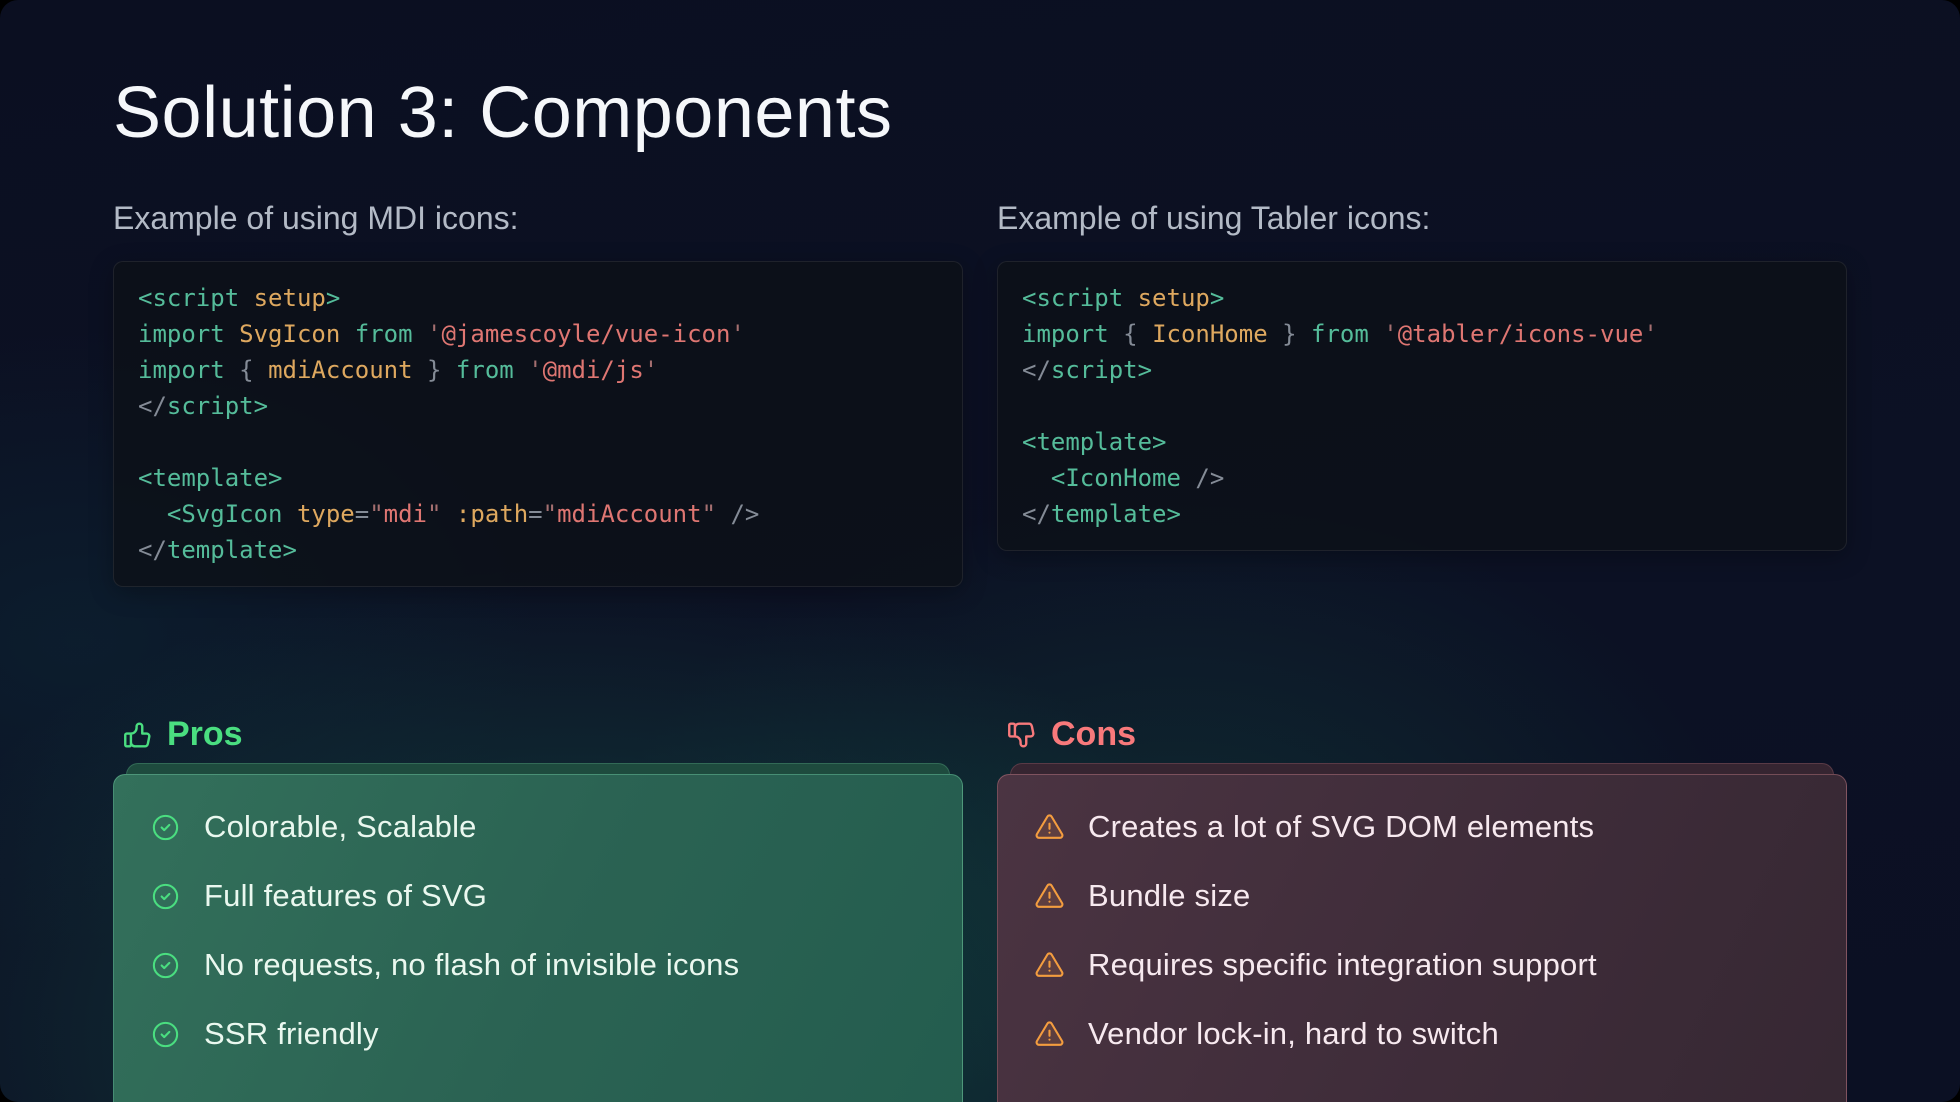 The width and height of the screenshot is (1960, 1102). Describe the element at coordinates (316, 218) in the screenshot. I see `mdi-section-label: Example of using MDI icons:` at that location.